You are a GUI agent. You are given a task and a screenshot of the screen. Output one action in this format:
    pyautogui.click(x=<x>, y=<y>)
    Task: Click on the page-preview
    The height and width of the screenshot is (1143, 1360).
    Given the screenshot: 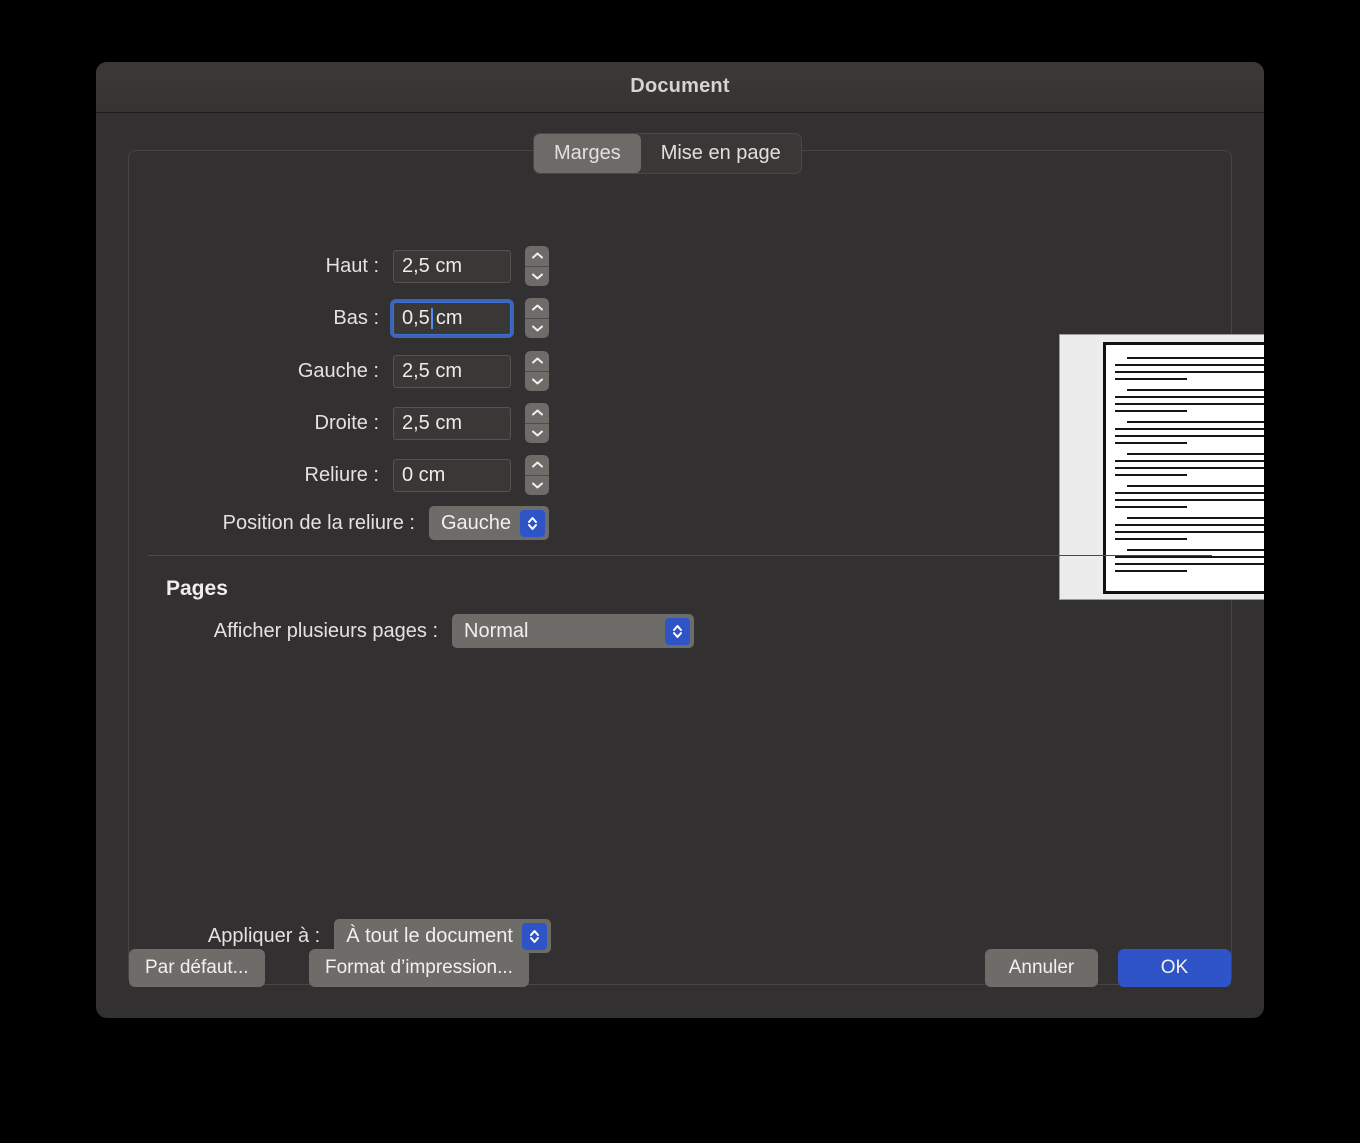 What is the action you would take?
    pyautogui.click(x=1161, y=467)
    